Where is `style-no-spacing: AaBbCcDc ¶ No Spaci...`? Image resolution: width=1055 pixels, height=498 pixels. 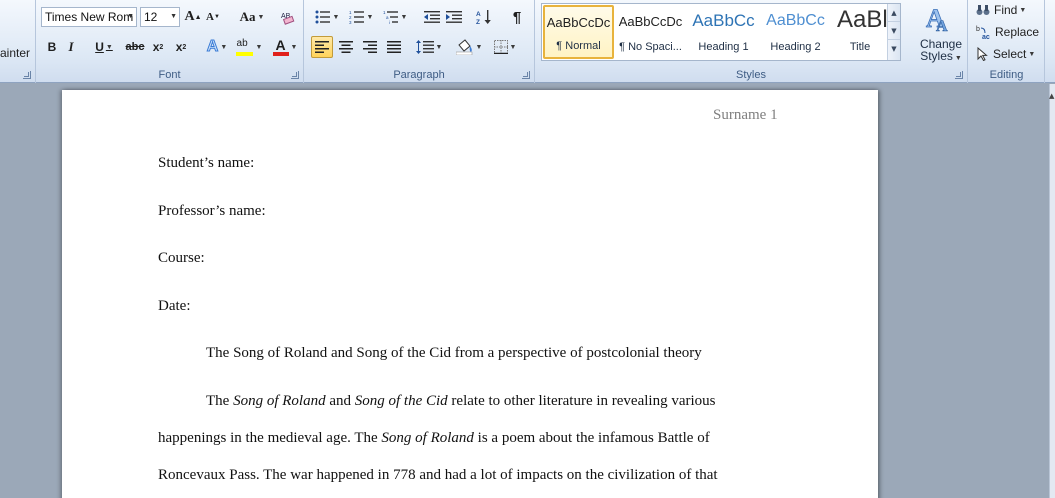 style-no-spacing: AaBbCcDc ¶ No Spaci... is located at coordinates (650, 32).